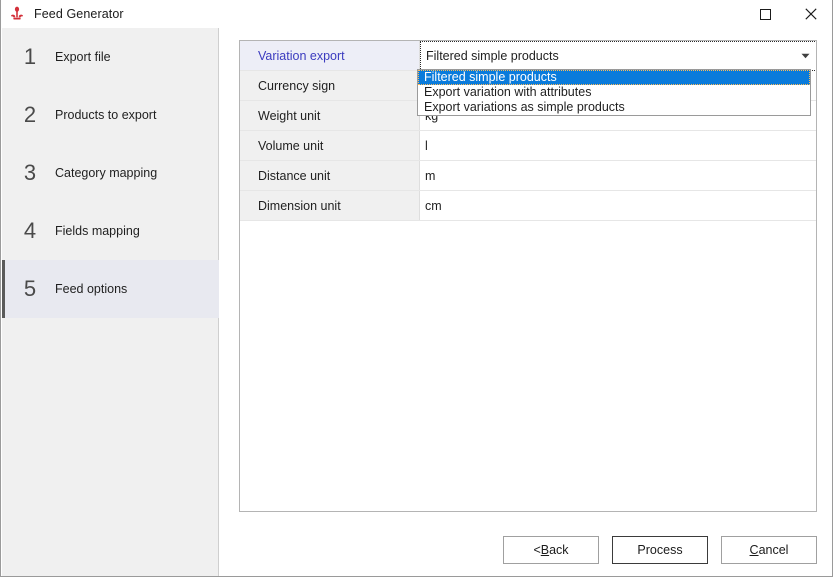 This screenshot has width=833, height=577. I want to click on variation-export-combobox-host: Filtered simple products, so click(618, 56).